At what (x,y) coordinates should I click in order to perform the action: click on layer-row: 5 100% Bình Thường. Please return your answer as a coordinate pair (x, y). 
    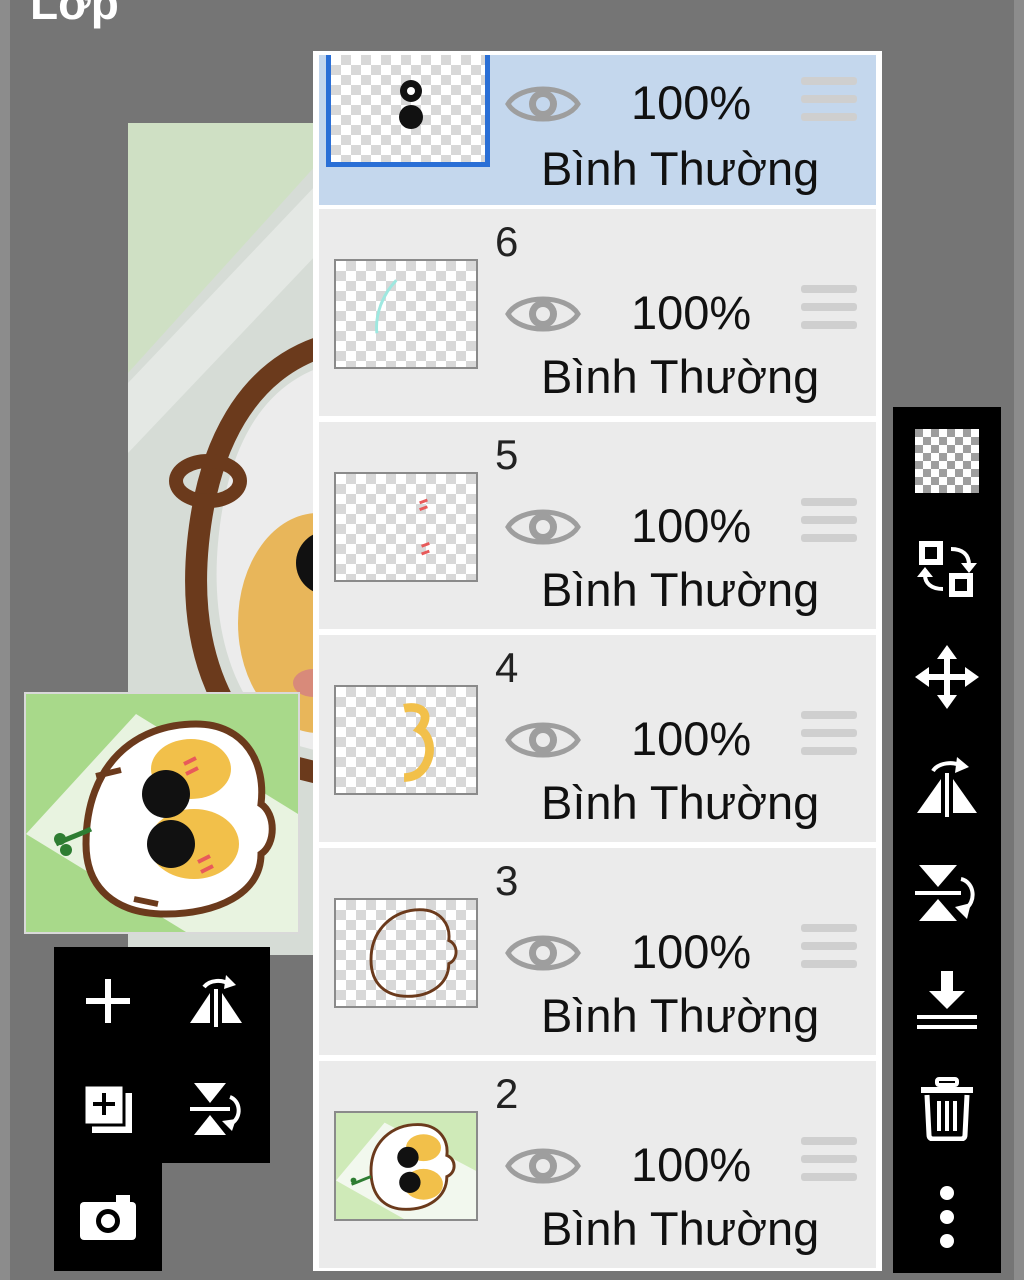
    Looking at the image, I should click on (597, 525).